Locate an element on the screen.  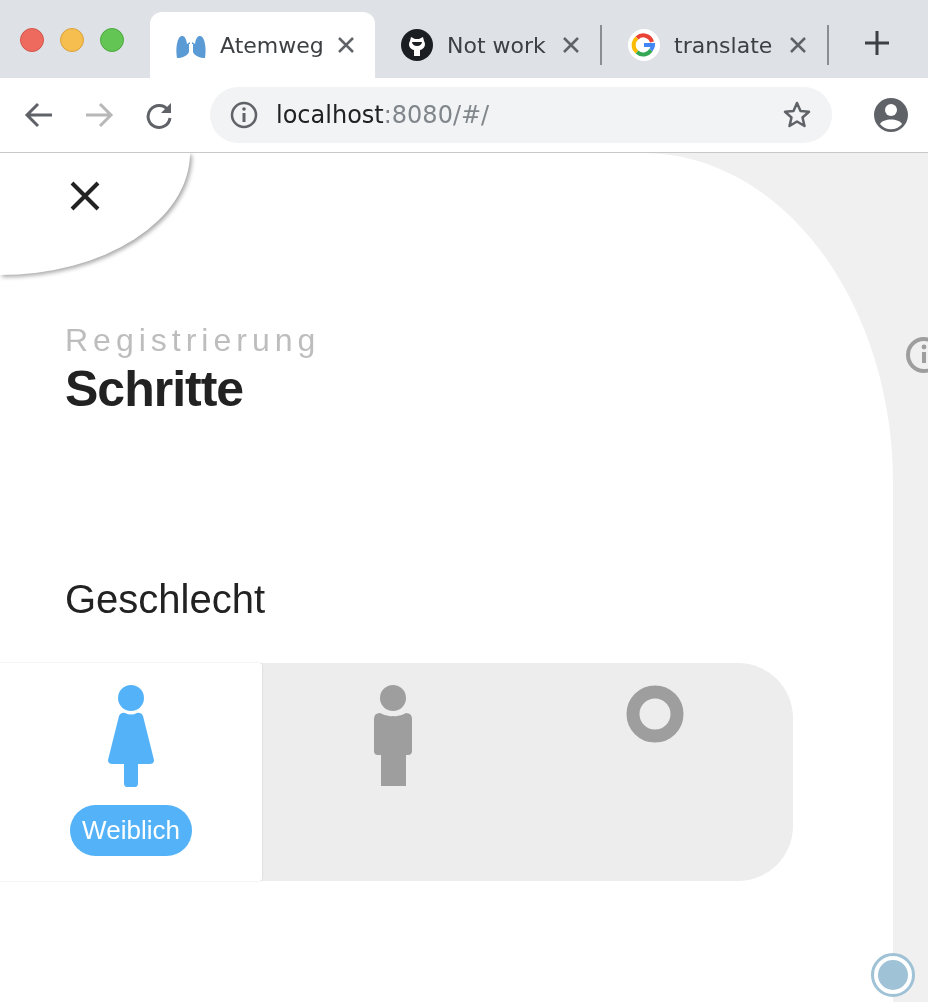
page-title: Schritte is located at coordinates (155, 390).